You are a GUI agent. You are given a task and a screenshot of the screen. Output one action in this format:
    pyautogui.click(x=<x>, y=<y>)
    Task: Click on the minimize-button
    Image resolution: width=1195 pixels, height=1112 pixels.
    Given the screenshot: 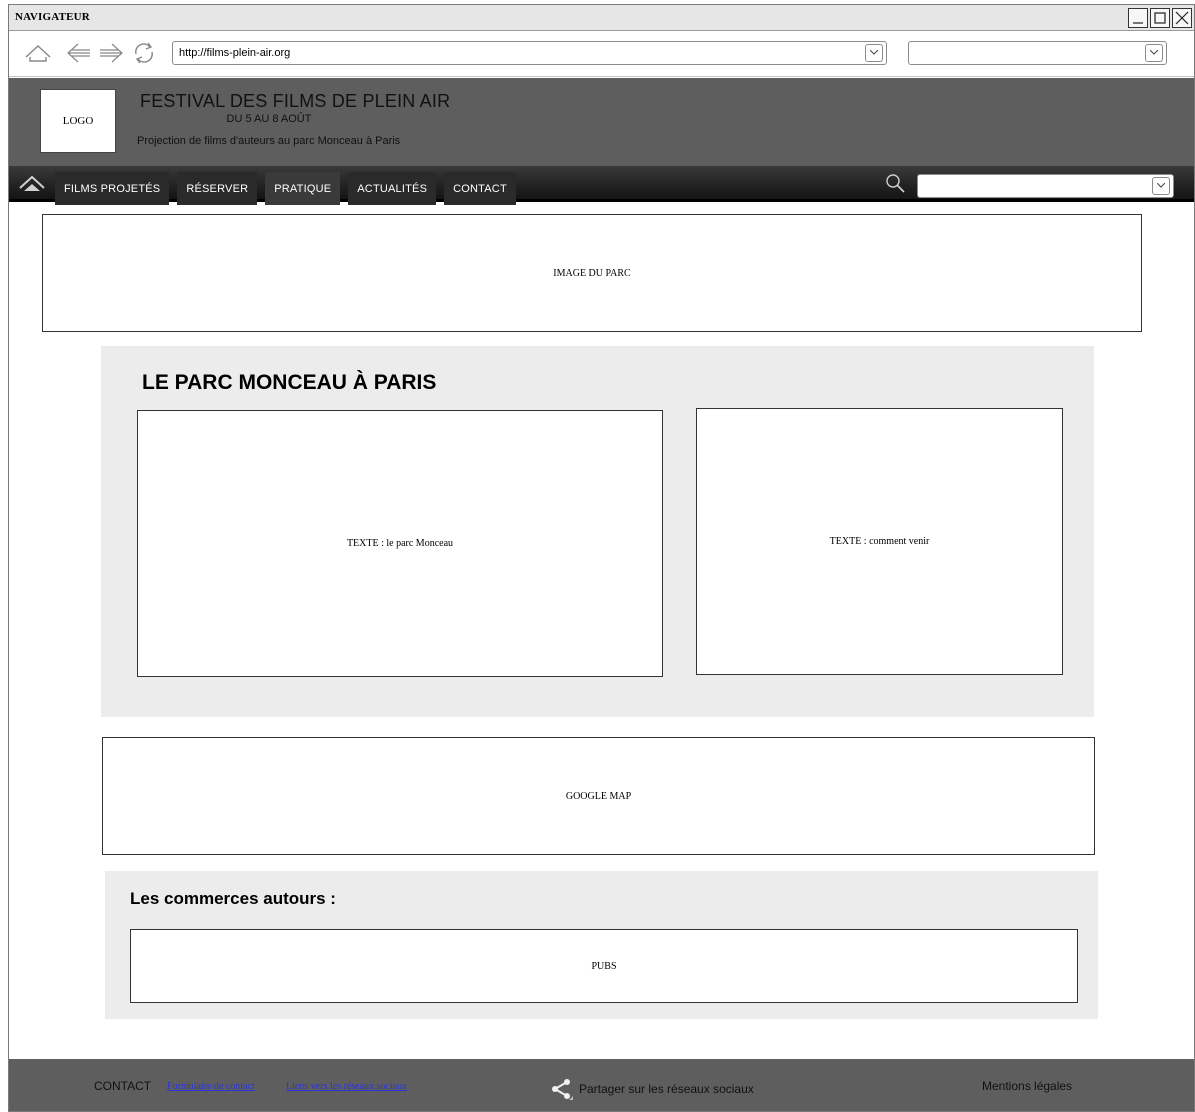 What is the action you would take?
    pyautogui.click(x=1138, y=18)
    